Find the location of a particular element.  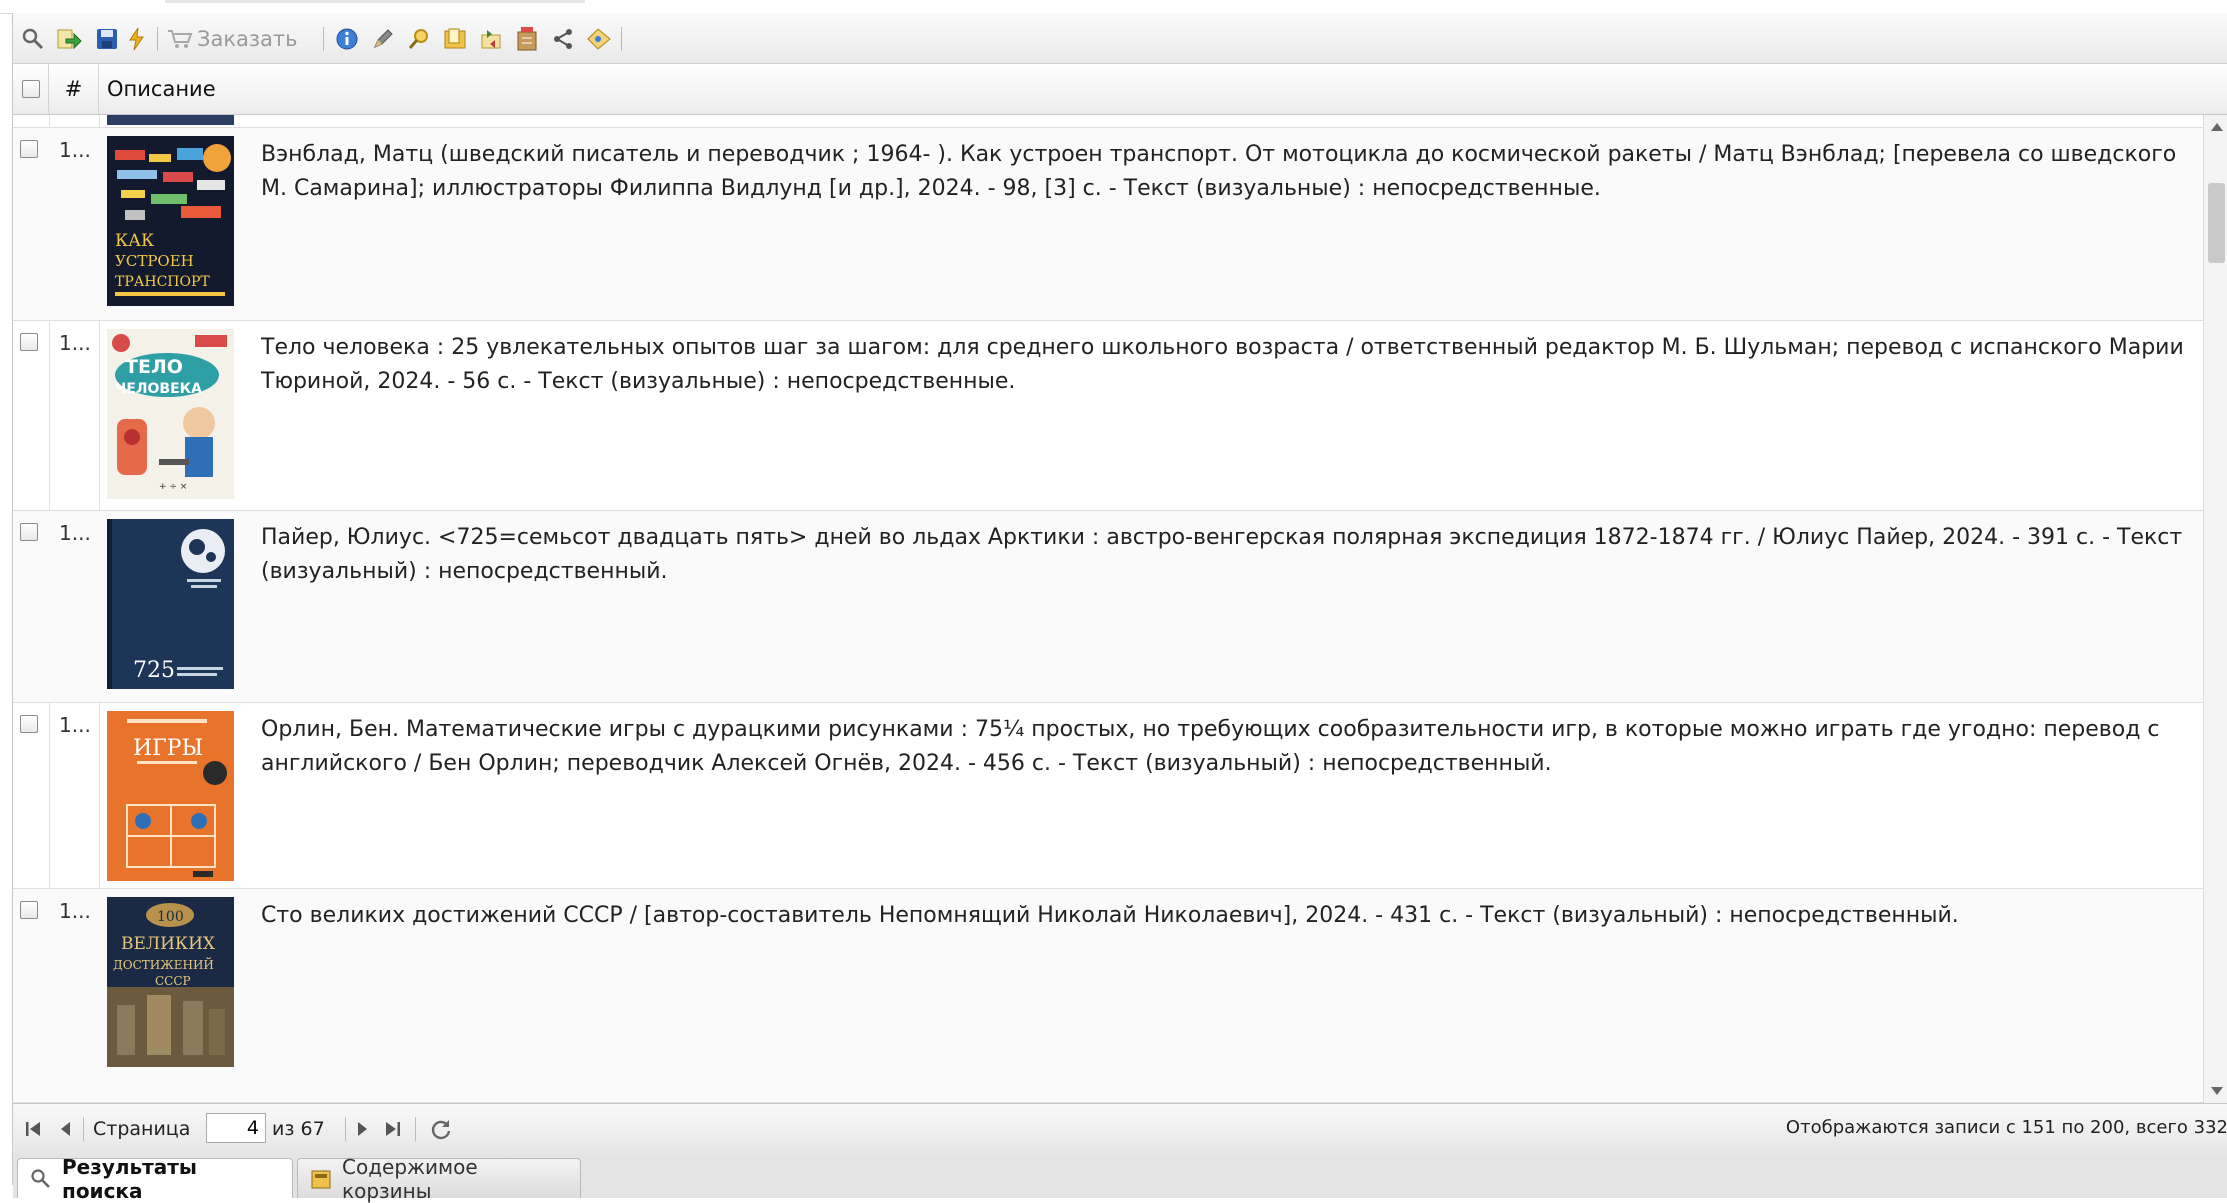

export-icon is located at coordinates (69, 39).